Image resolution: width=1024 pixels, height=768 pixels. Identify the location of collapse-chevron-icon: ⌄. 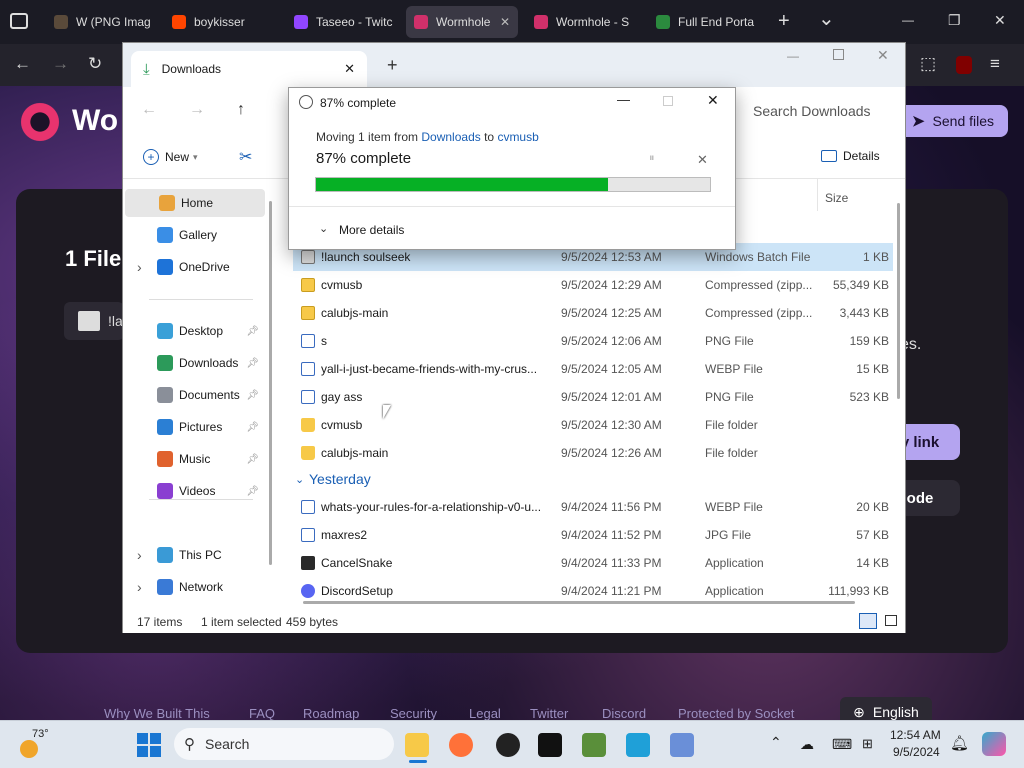
(299, 479).